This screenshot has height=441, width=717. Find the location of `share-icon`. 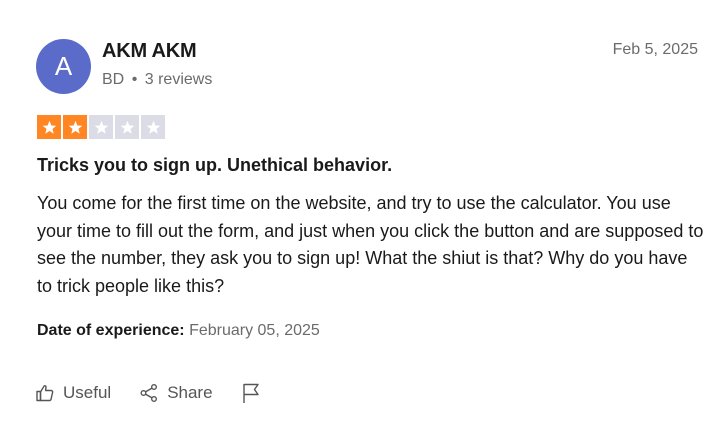

share-icon is located at coordinates (149, 393).